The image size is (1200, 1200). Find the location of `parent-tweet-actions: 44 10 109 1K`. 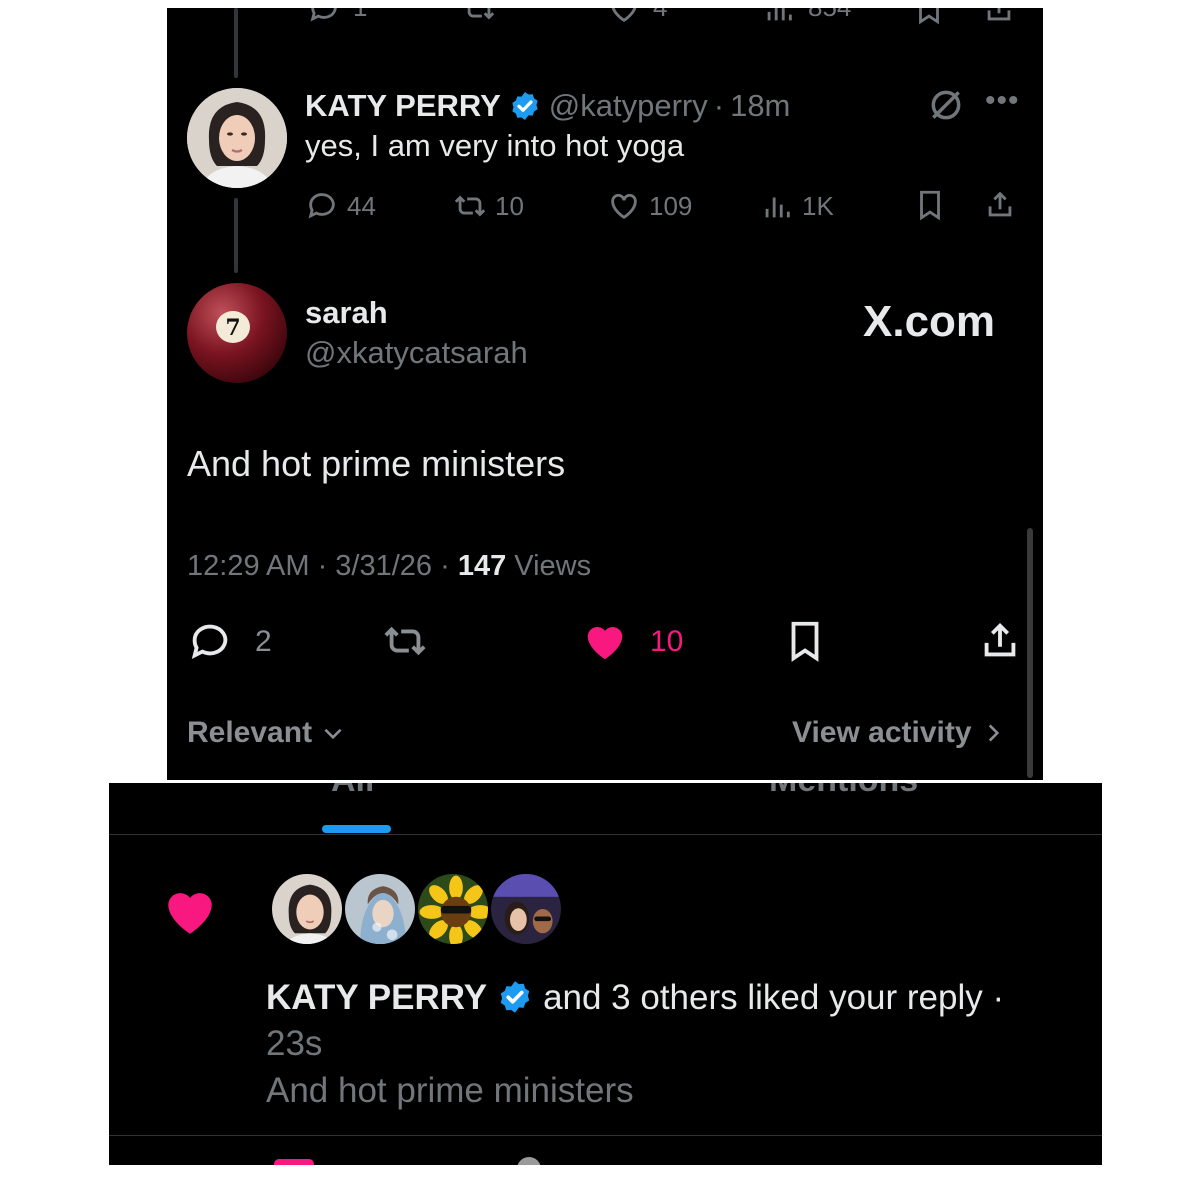

parent-tweet-actions: 44 10 109 1K is located at coordinates (665, 206).